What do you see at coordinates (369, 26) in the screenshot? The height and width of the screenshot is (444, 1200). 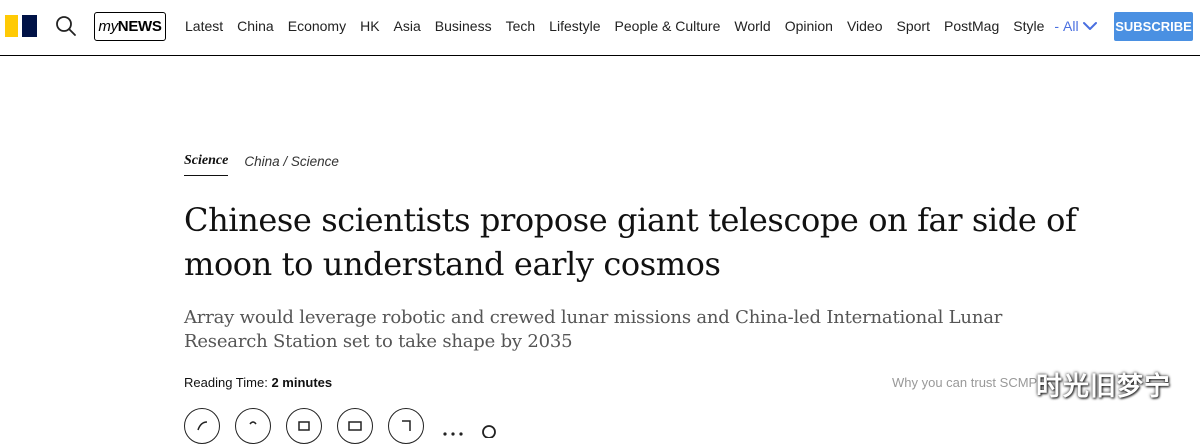 I see `nav-item-hk: HK` at bounding box center [369, 26].